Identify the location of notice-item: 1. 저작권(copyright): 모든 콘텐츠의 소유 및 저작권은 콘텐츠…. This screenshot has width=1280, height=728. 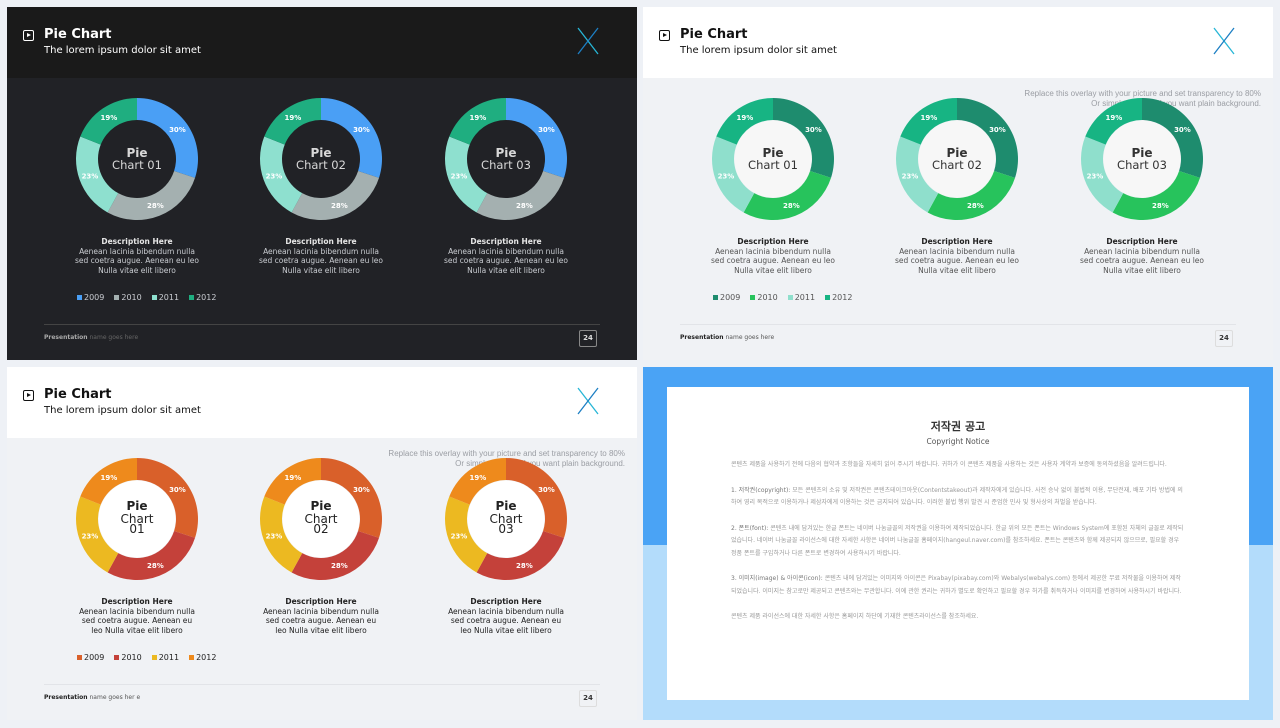
(958, 497).